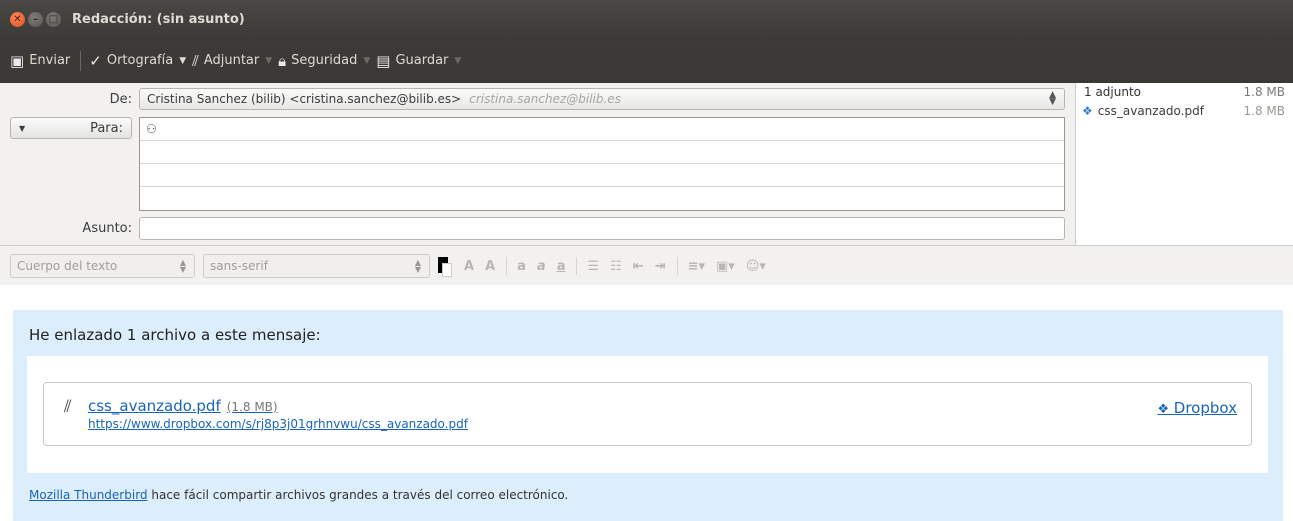 Image resolution: width=1293 pixels, height=521 pixels. Describe the element at coordinates (1113, 92) in the screenshot. I see `attachment-count: 1 adjunto` at that location.